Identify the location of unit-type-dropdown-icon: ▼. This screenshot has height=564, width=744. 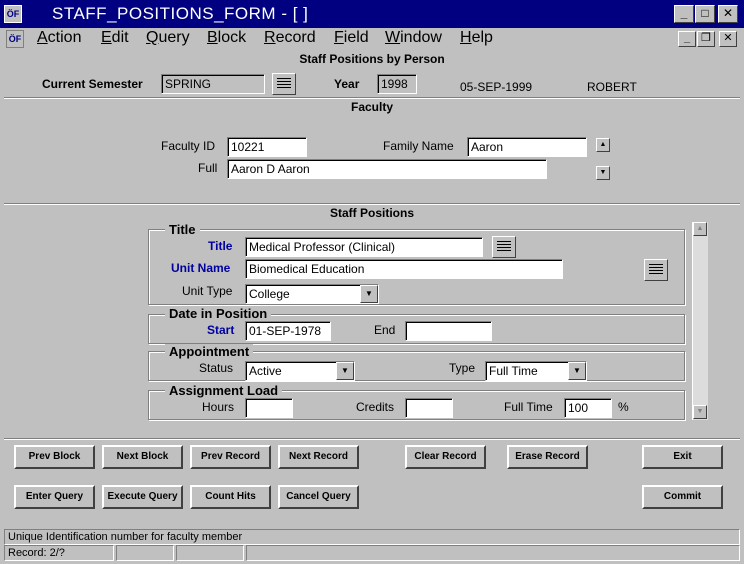
(369, 294).